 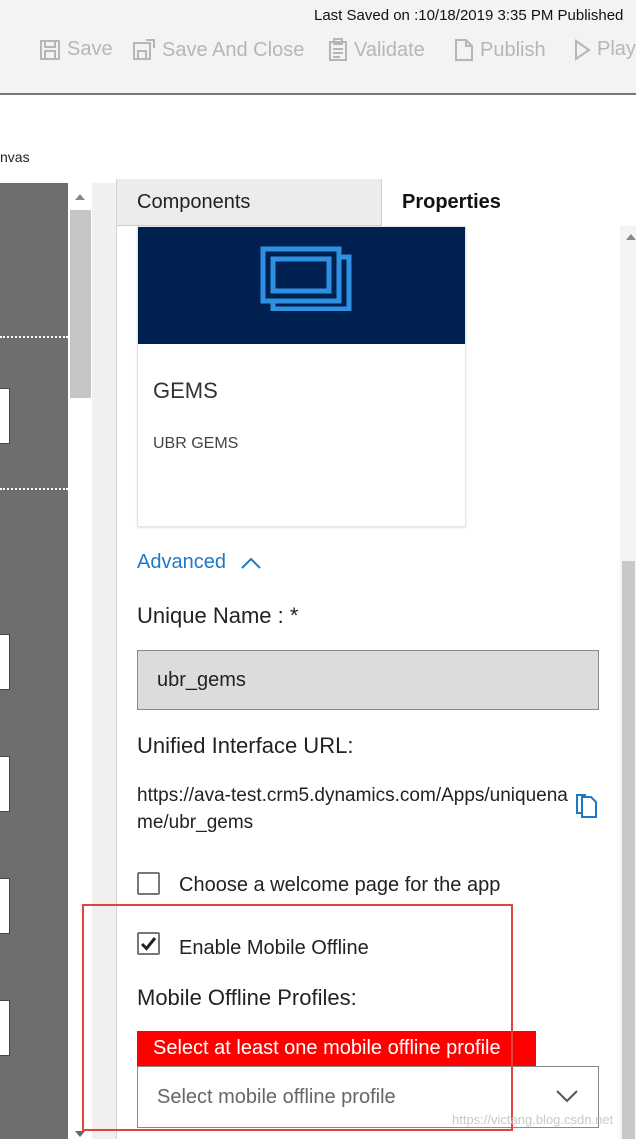 I want to click on mobile-offline-label: Enable Mobile Offline, so click(x=274, y=948).